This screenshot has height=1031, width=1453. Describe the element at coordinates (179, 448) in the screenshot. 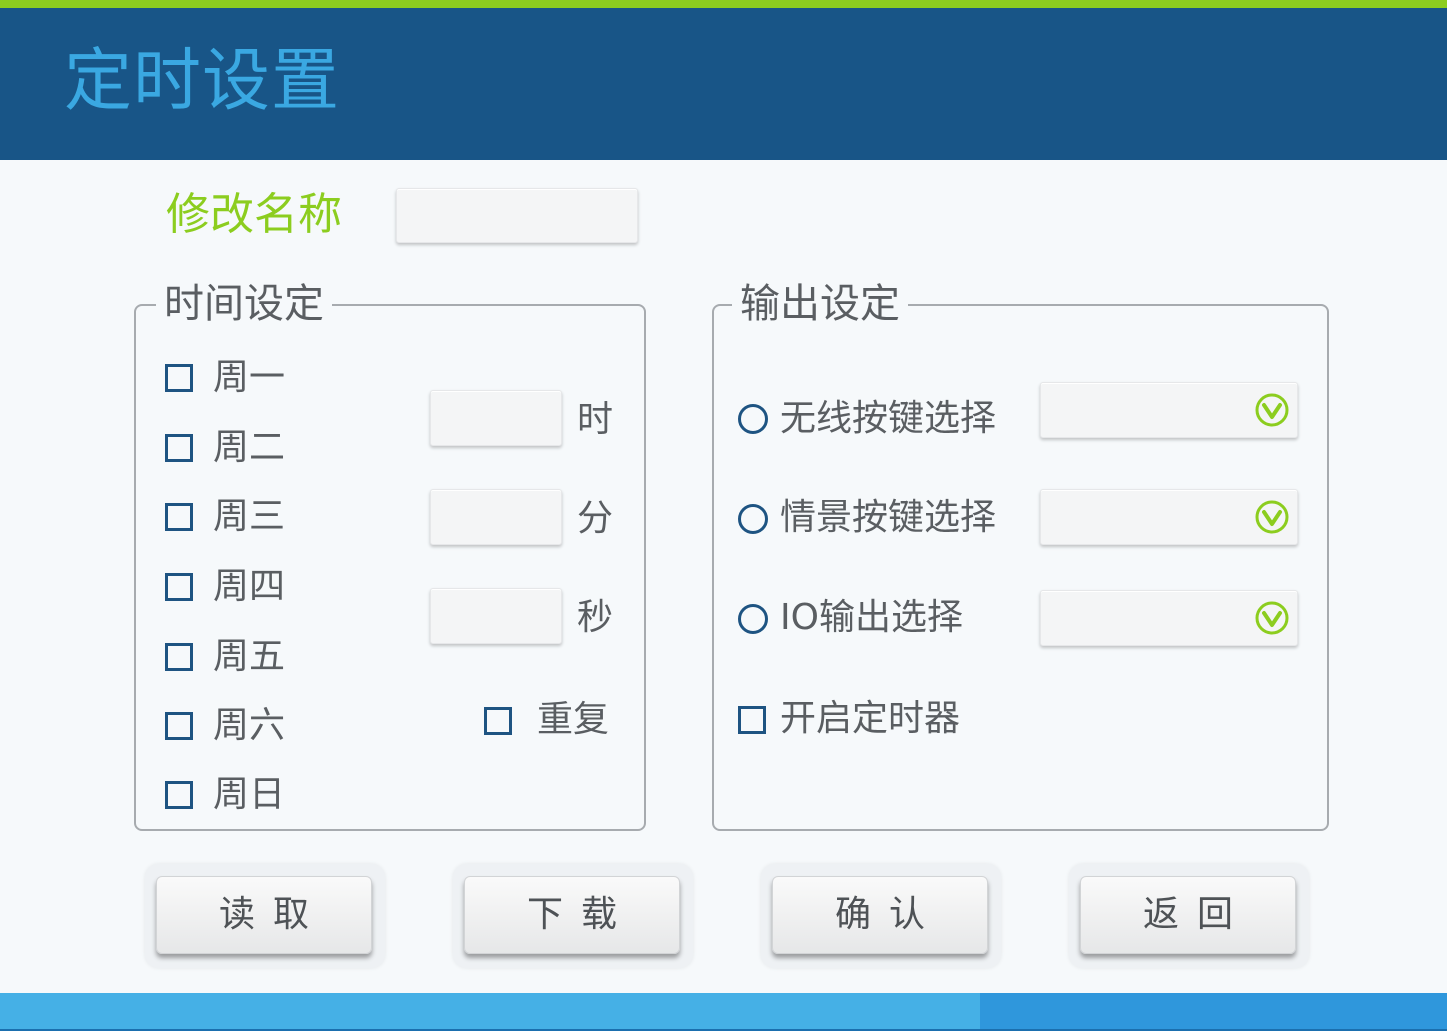

I see `checkbox-tue` at that location.